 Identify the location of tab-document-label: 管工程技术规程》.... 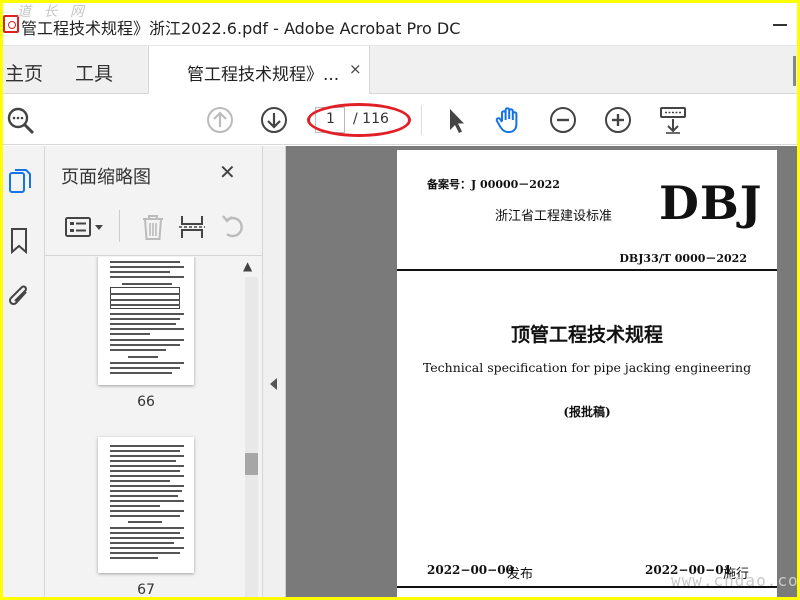
(263, 75).